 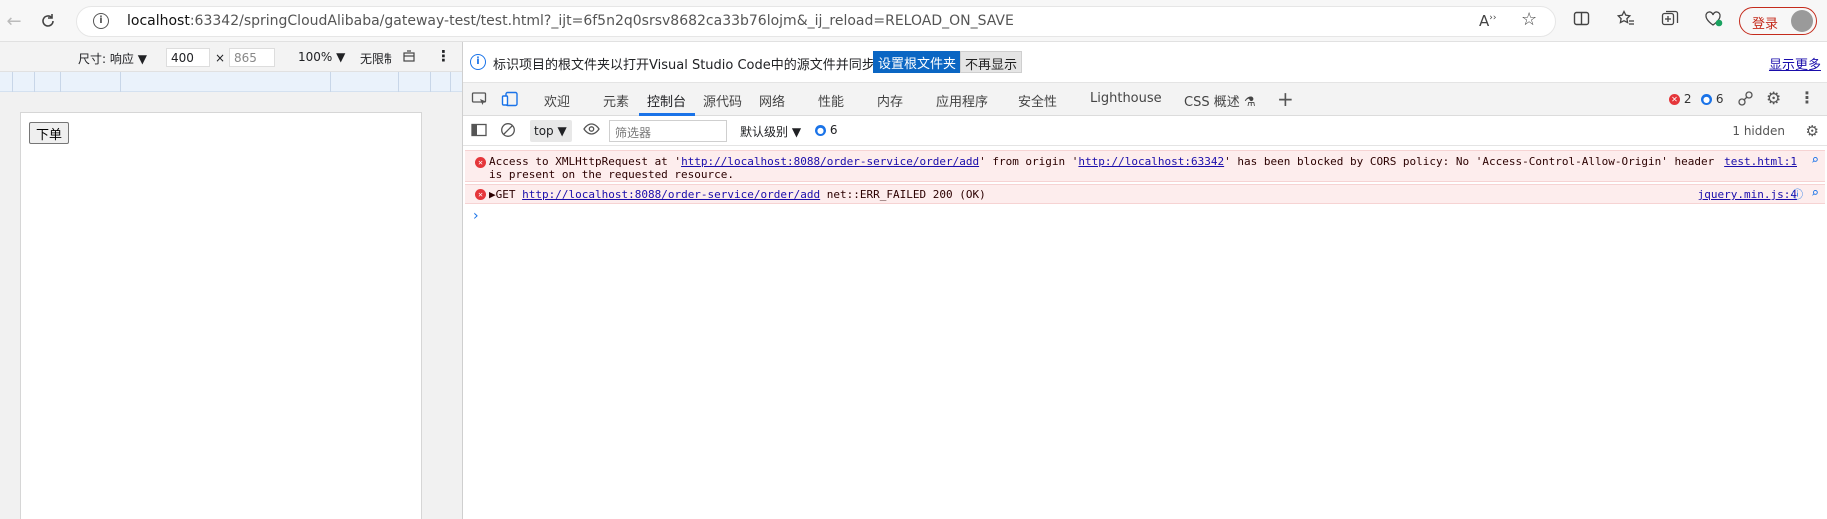 I want to click on tab-memory: 内存, so click(x=890, y=100).